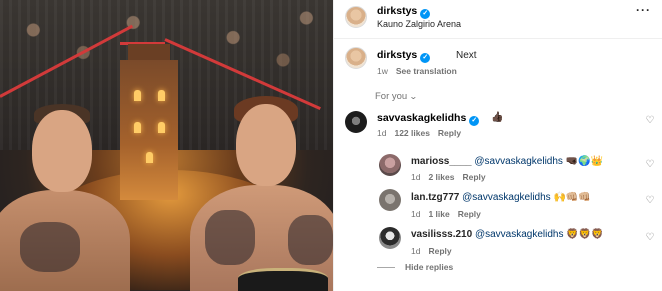 The height and width of the screenshot is (291, 662). I want to click on sort-label: For you, so click(391, 96).